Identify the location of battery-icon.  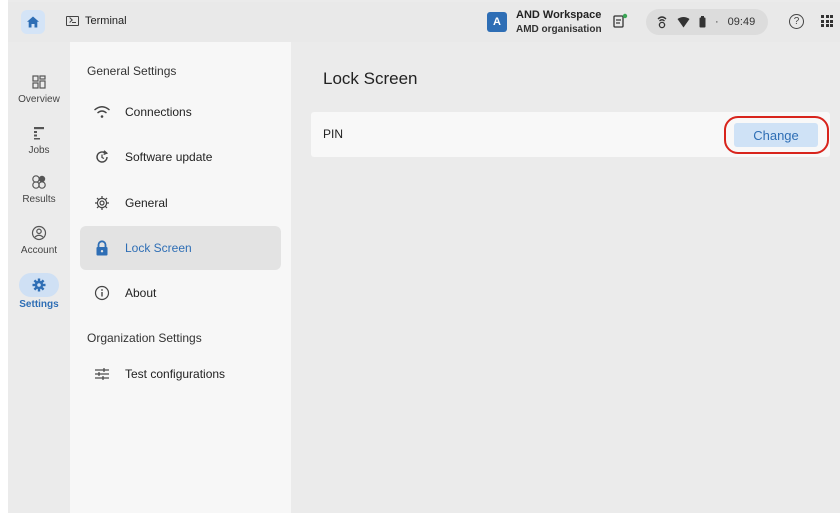
(702, 22).